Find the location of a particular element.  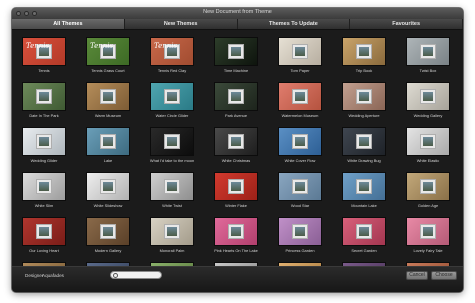

theme-item: White Slideshow is located at coordinates (112, 194).